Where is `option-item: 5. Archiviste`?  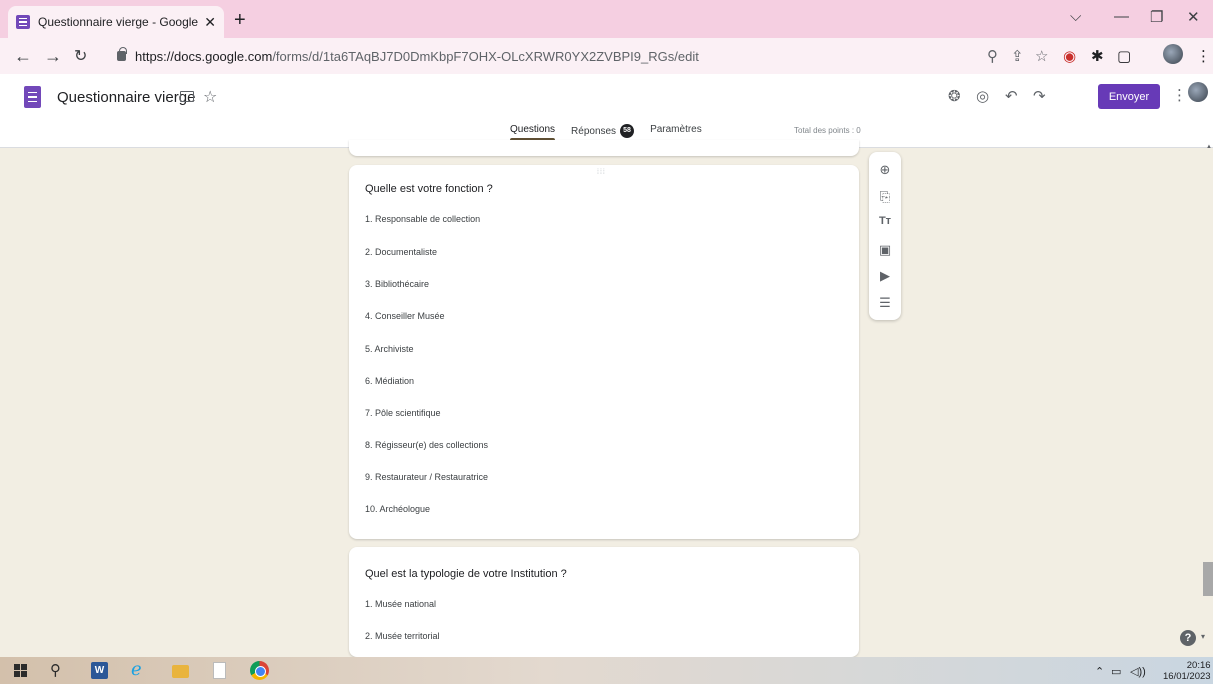 option-item: 5. Archiviste is located at coordinates (389, 349).